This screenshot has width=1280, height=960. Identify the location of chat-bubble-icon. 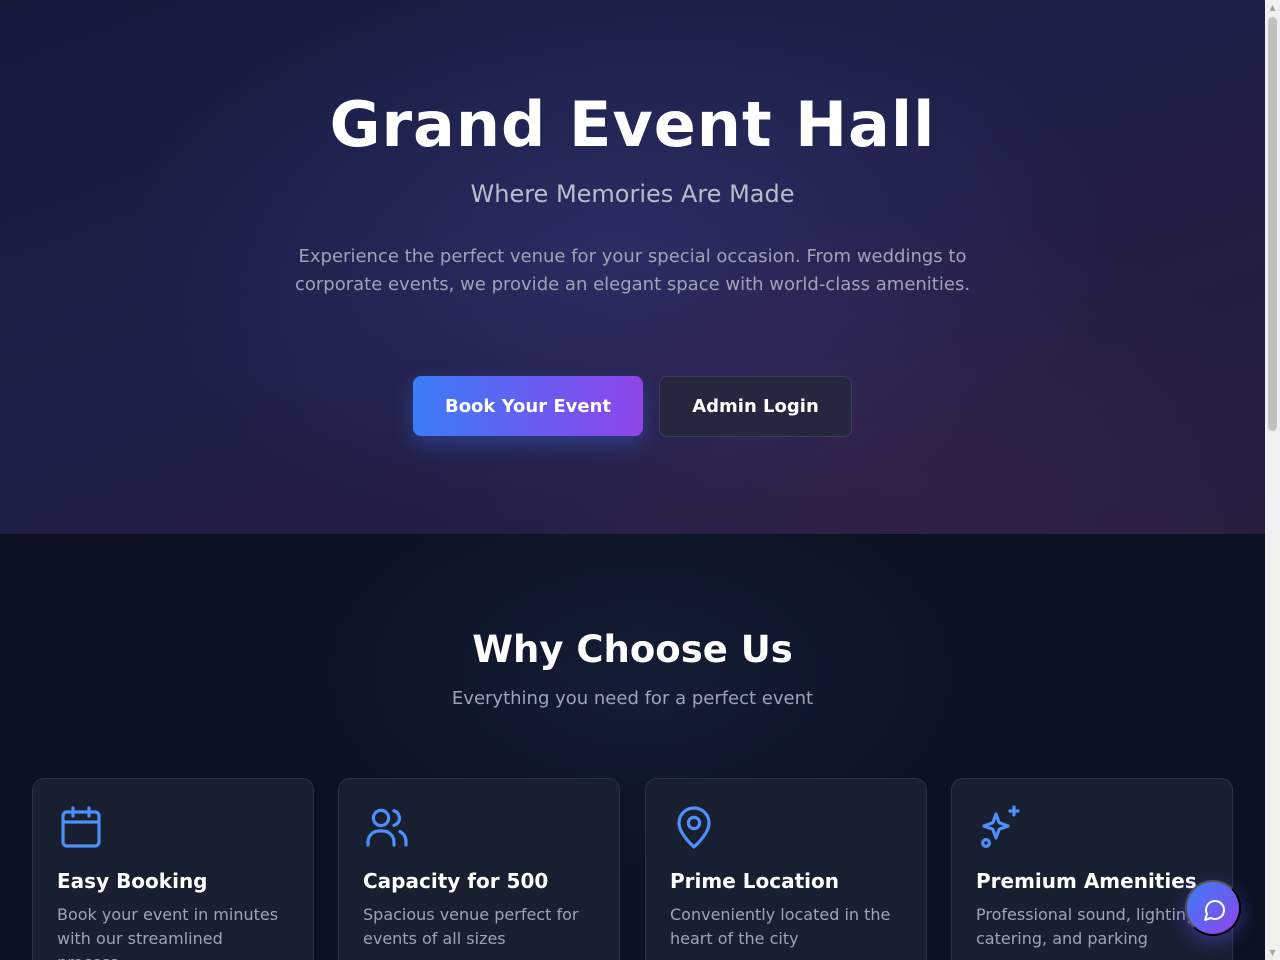
(1214, 910).